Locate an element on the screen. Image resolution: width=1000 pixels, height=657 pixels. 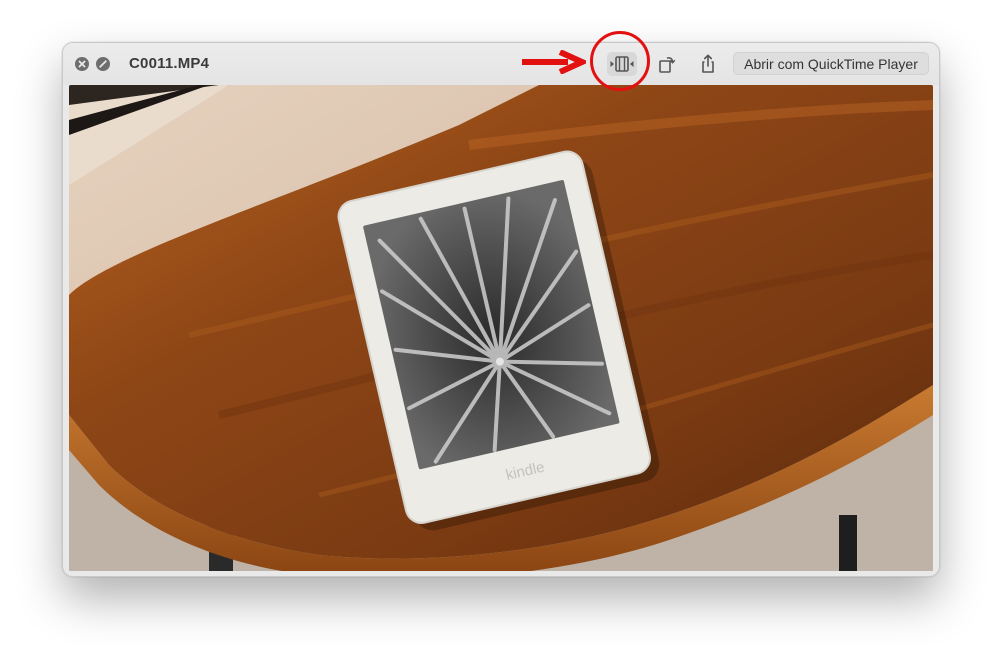
rotate-icon is located at coordinates (667, 65).